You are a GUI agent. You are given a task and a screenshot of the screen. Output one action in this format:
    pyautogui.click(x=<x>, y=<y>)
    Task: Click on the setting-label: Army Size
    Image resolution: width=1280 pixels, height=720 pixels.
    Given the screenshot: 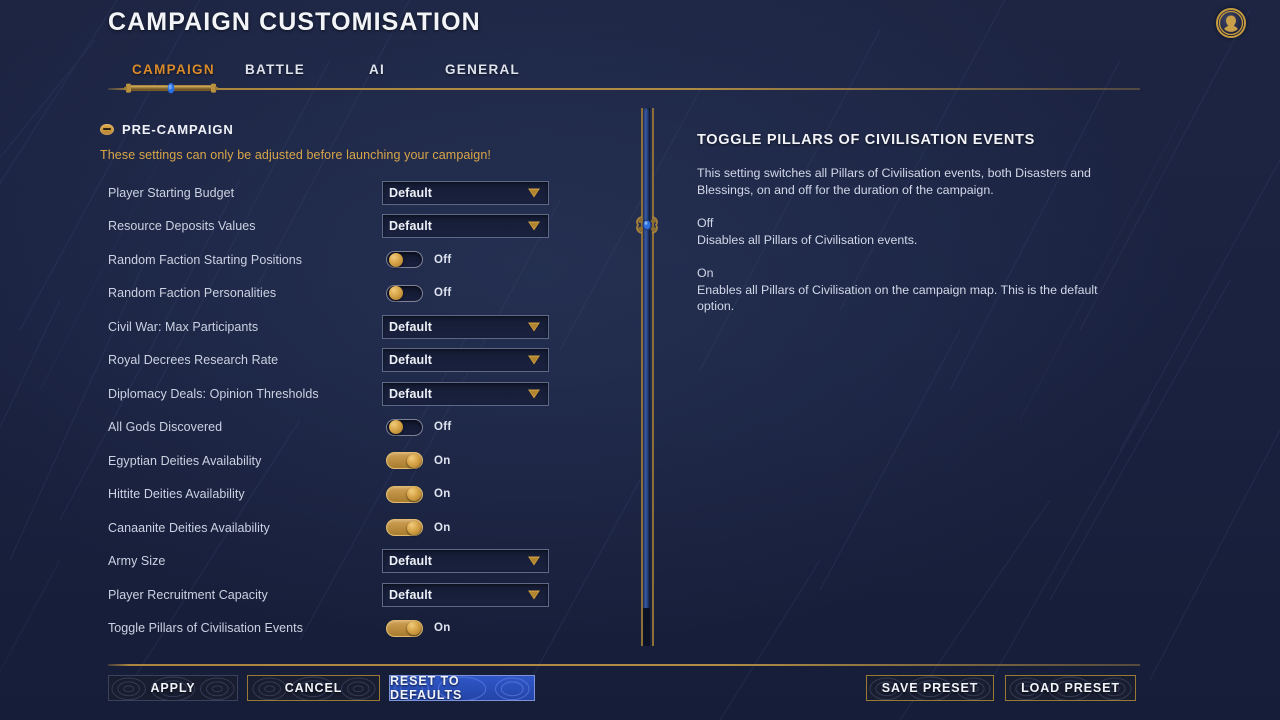 What is the action you would take?
    pyautogui.click(x=137, y=561)
    